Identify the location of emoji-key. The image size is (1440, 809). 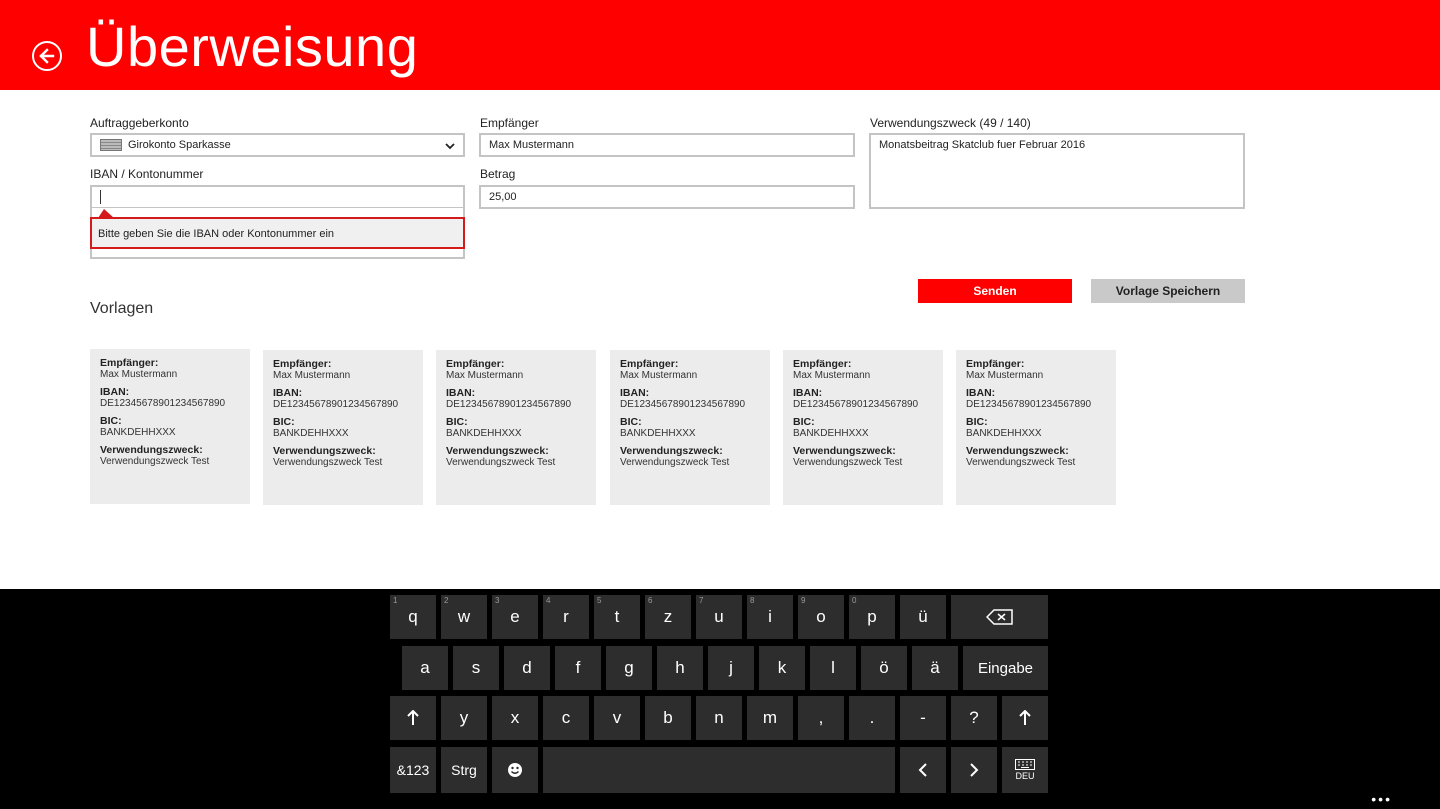
(515, 770).